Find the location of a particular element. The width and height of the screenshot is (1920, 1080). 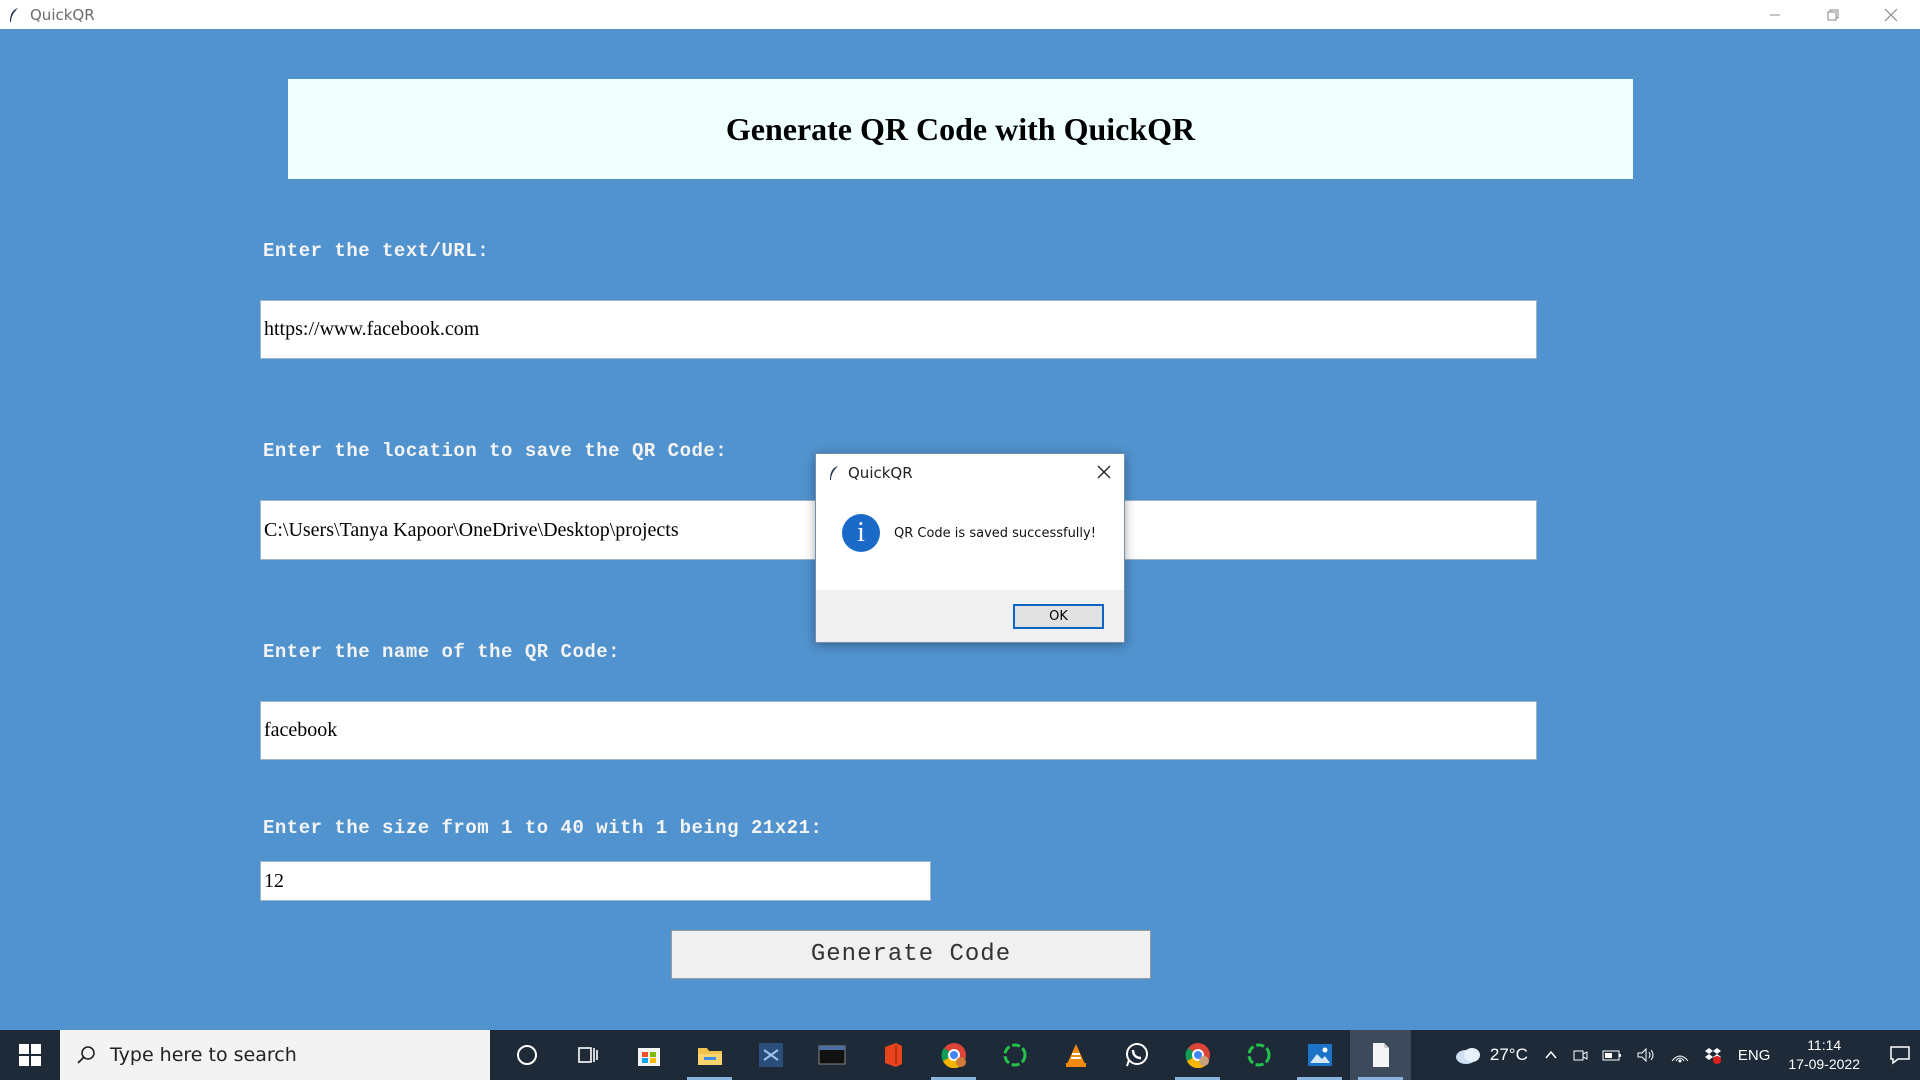

minimize-button is located at coordinates (1775, 14).